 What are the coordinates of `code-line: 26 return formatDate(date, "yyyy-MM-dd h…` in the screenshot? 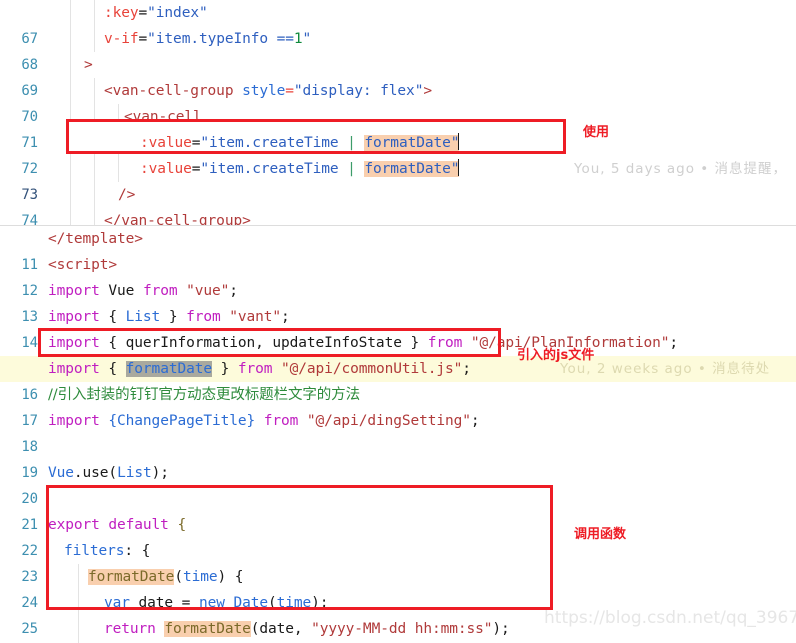 It's located at (255, 629).